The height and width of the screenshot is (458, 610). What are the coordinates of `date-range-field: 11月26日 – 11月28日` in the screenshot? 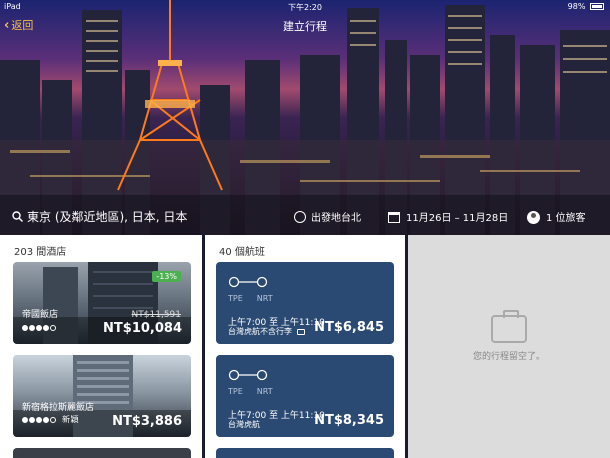 It's located at (448, 216).